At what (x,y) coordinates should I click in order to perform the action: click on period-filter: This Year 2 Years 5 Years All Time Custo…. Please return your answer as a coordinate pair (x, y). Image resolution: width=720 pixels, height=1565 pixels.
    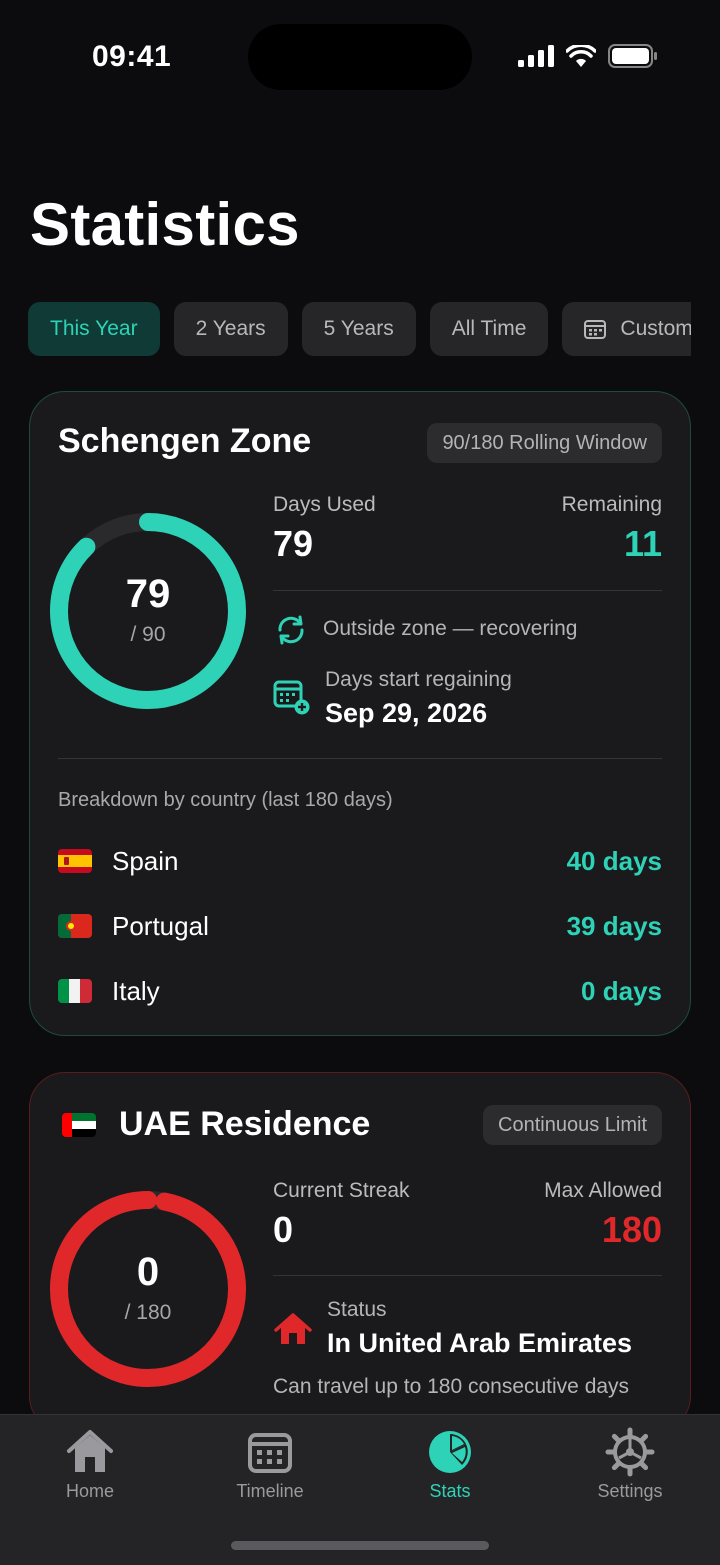
    Looking at the image, I should click on (359, 329).